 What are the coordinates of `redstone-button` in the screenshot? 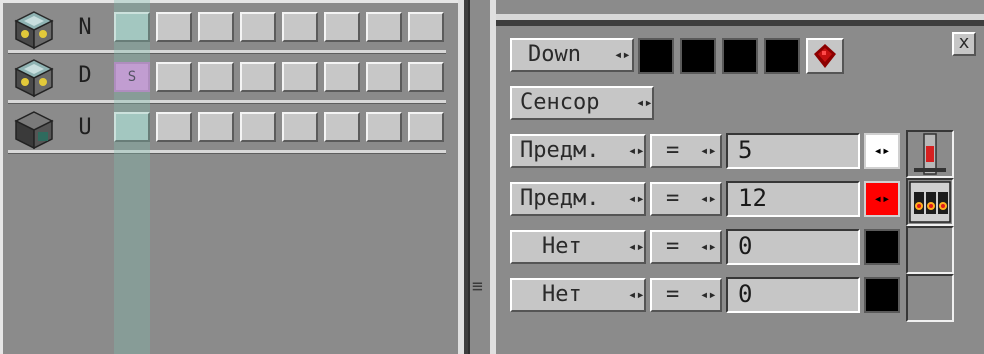 It's located at (825, 56).